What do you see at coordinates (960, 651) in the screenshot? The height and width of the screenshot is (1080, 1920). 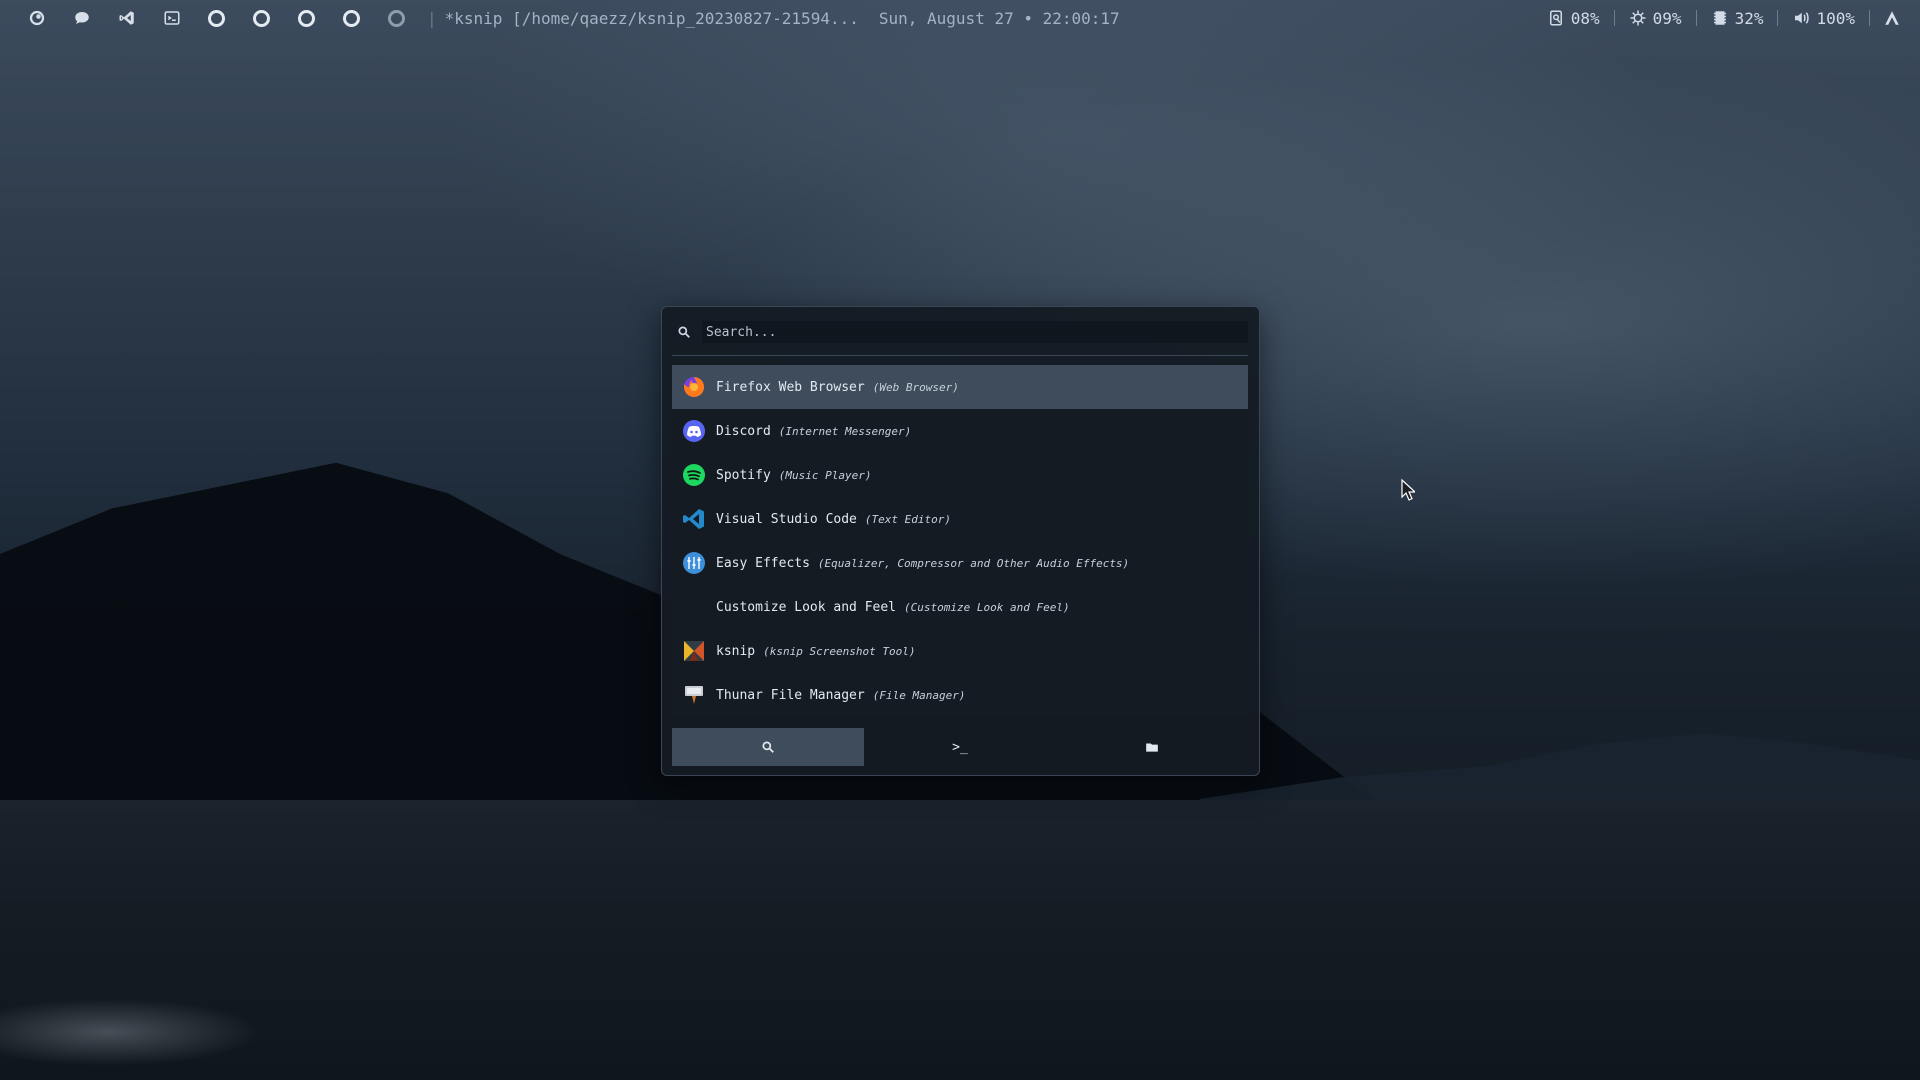 I see `list-item-ksnip: ksnip (ksnip Screenshot Tool)` at bounding box center [960, 651].